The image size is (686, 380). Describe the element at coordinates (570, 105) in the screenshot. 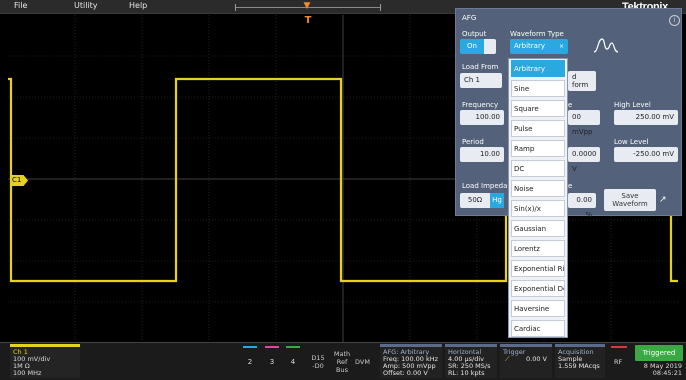

I see `amplitude-label-tail: e` at that location.